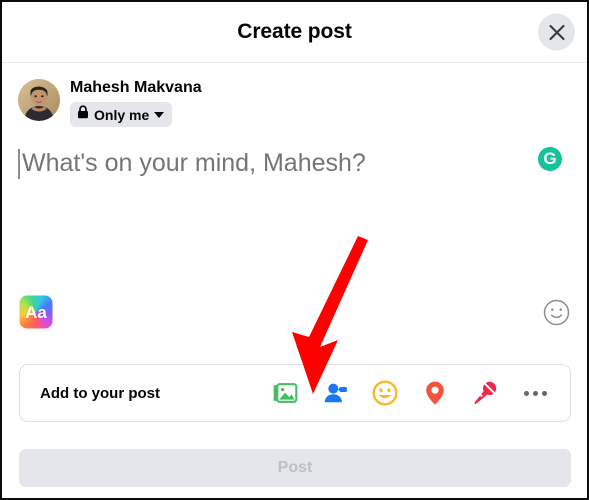 The image size is (589, 500). I want to click on privacy-selector: Only me, so click(121, 114).